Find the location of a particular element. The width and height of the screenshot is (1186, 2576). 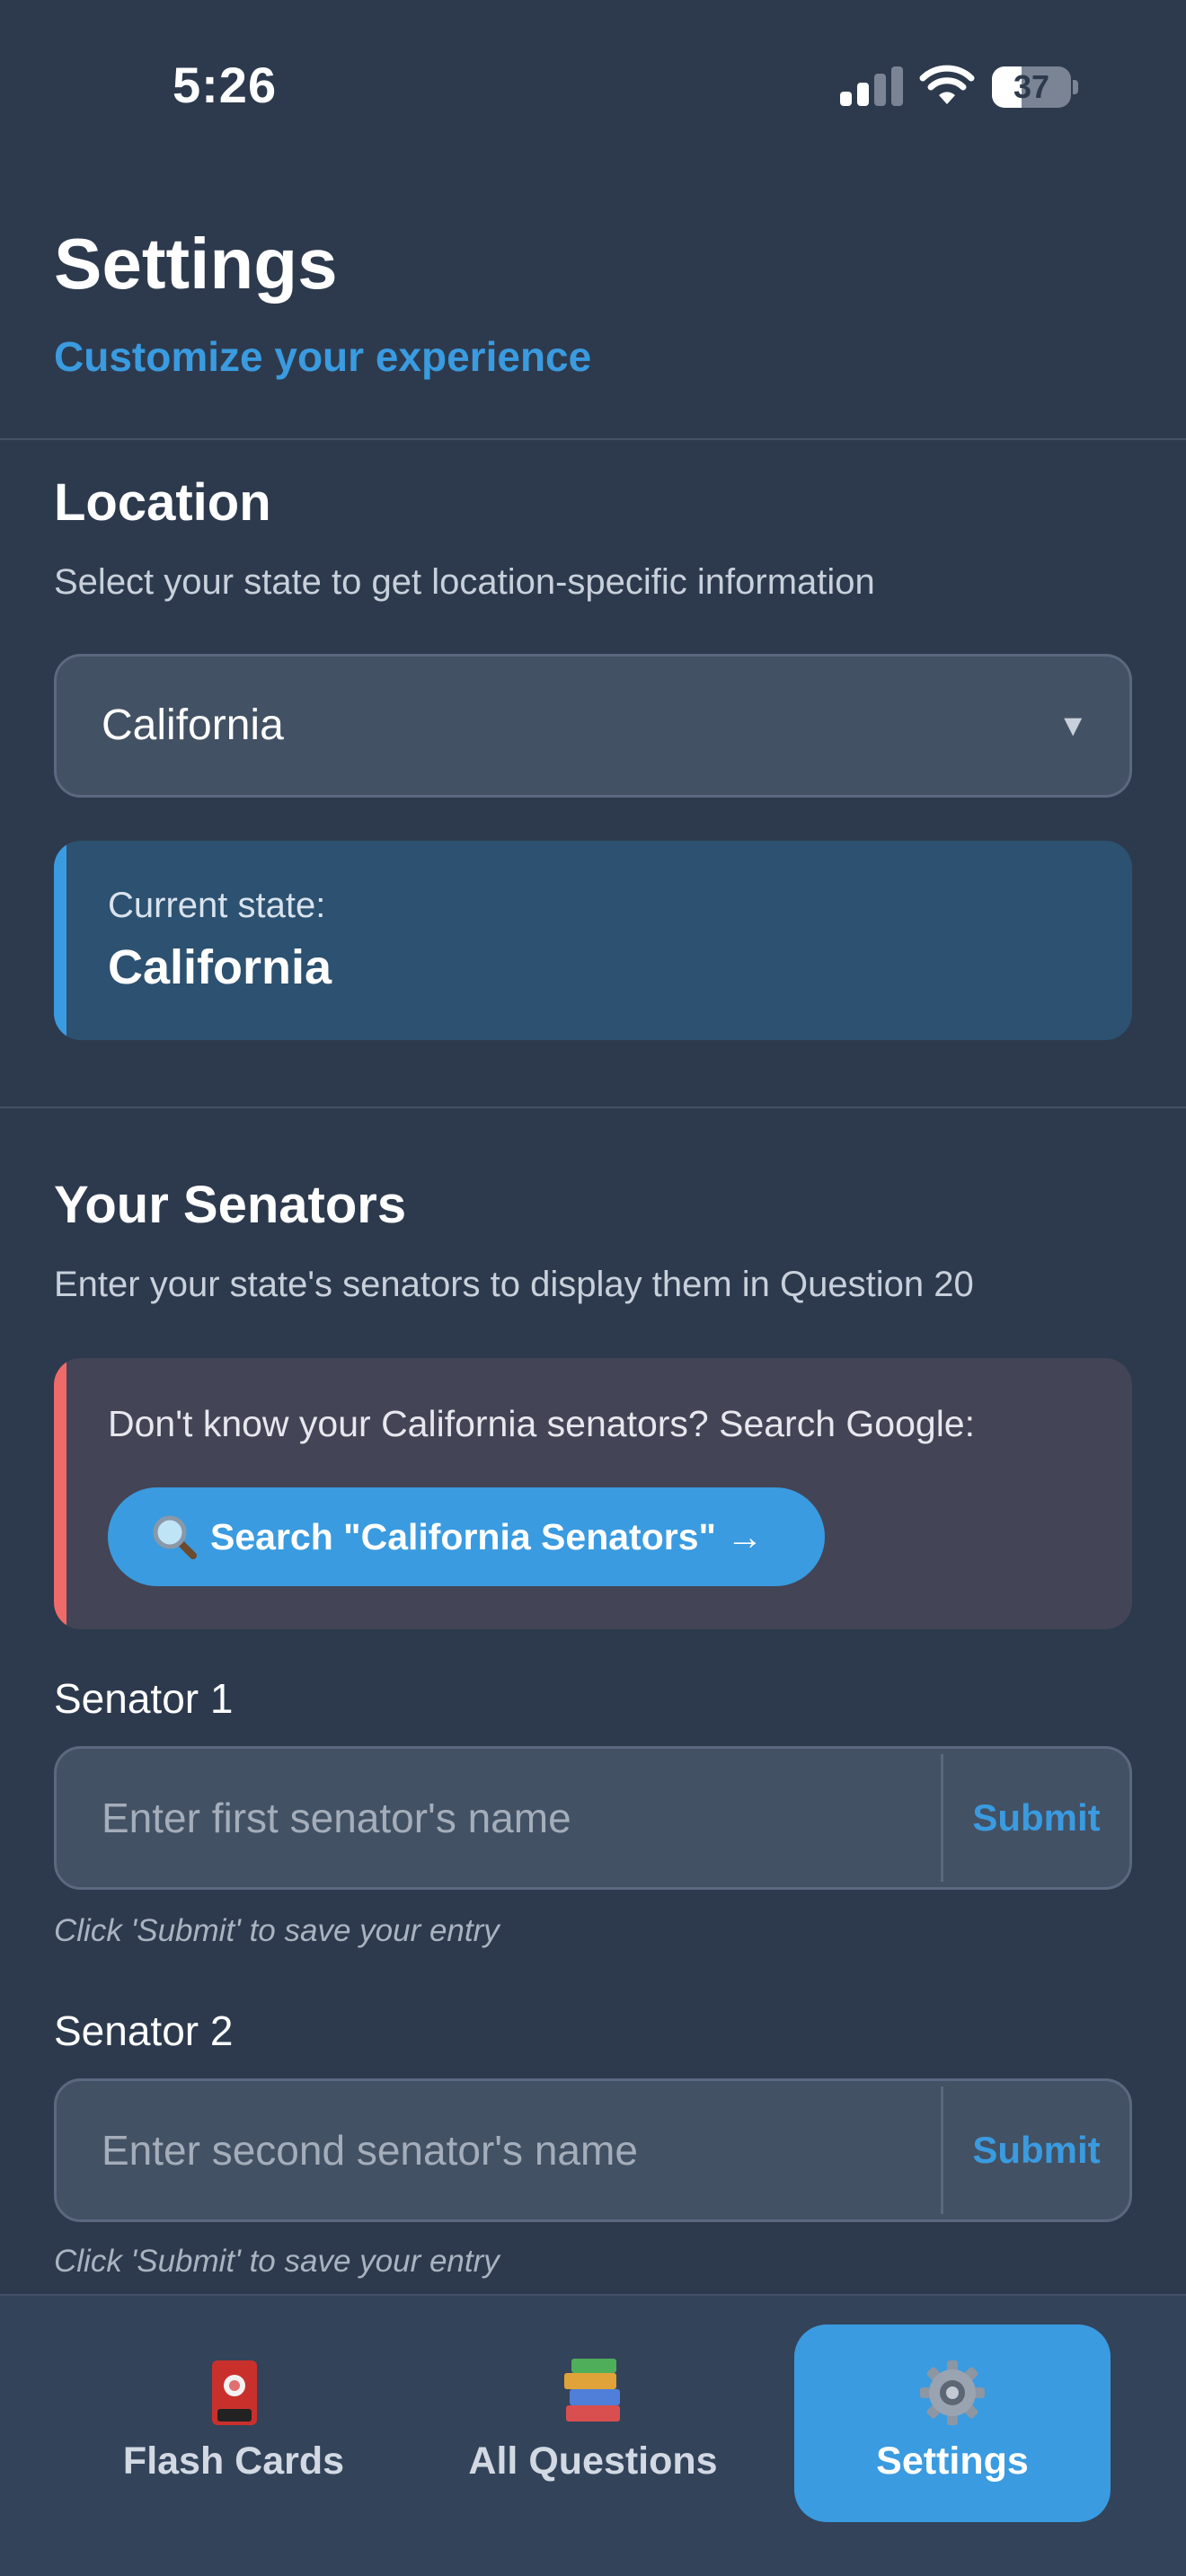

tab-flash-cards: Flash Cards is located at coordinates (234, 2423).